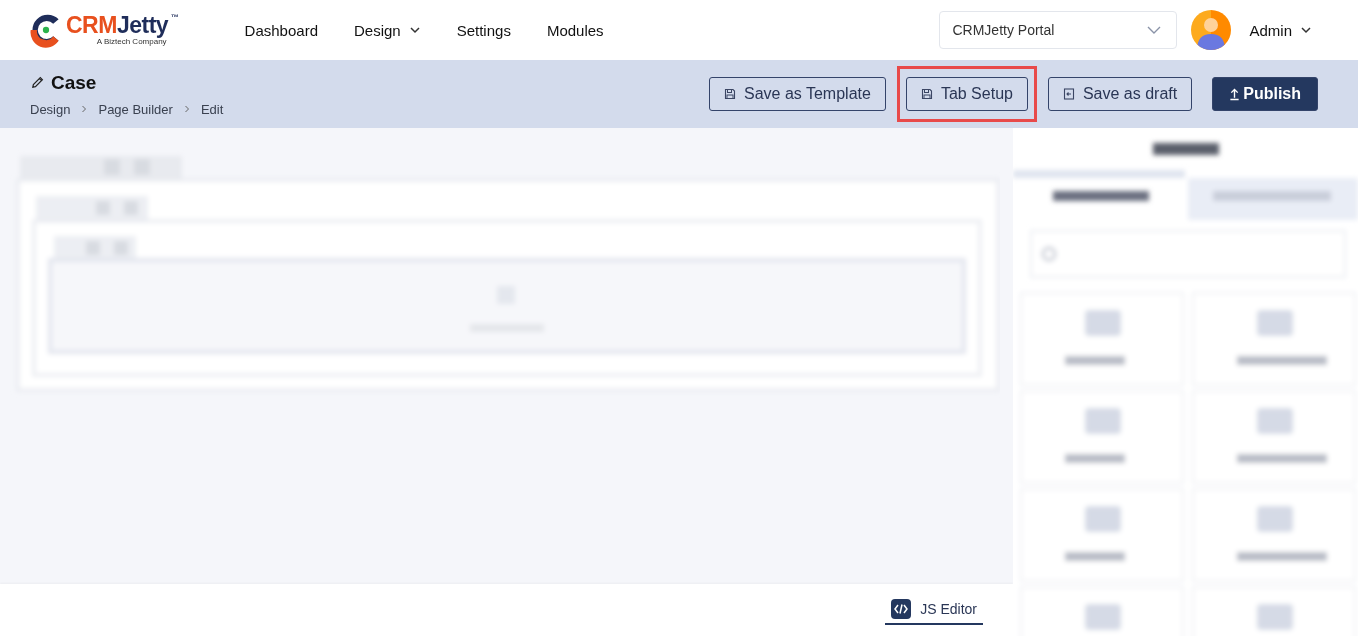  Describe the element at coordinates (966, 94) in the screenshot. I see `action-button: Tab Setup` at that location.